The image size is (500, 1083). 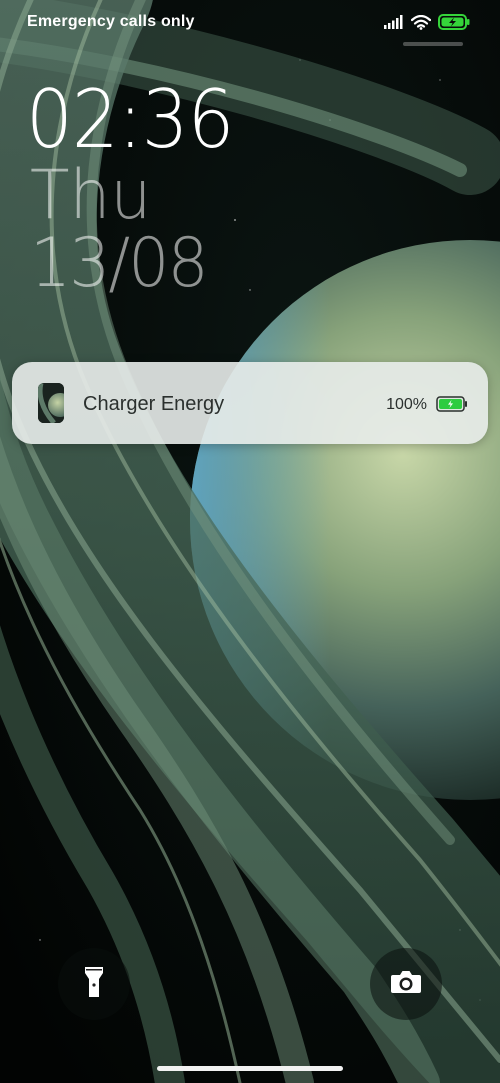 I want to click on carrier-status-text: Emergency calls only, so click(x=111, y=21).